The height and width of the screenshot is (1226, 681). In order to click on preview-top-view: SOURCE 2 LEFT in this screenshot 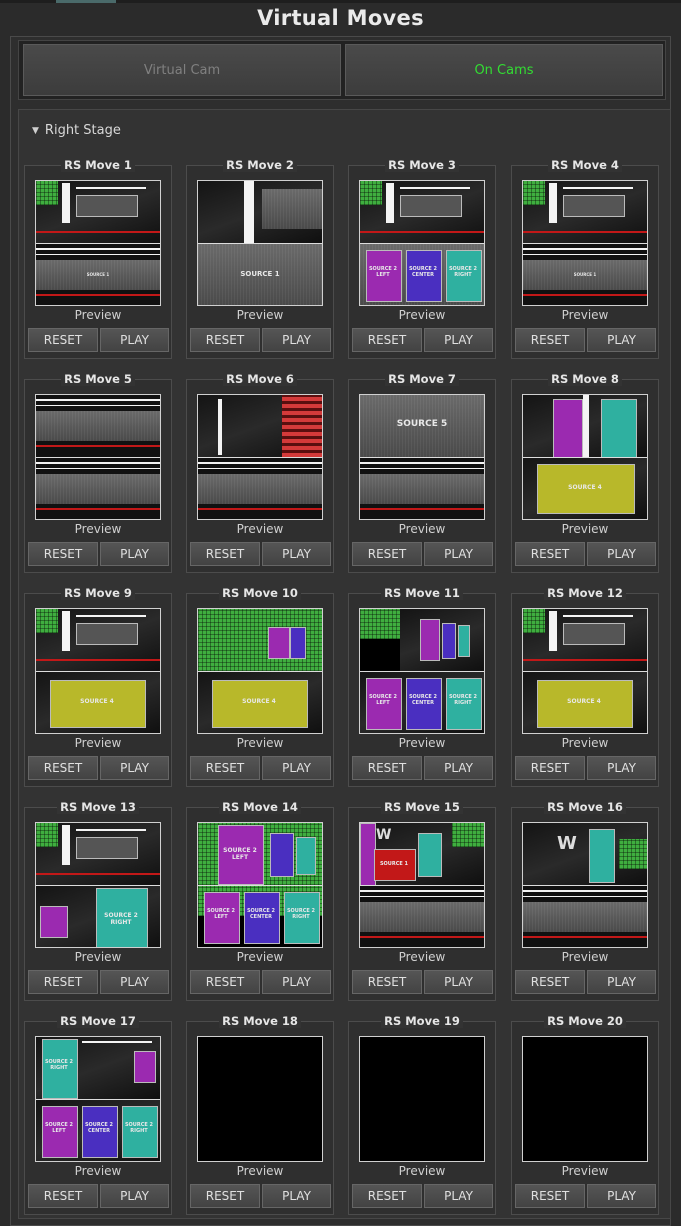, I will do `click(260, 854)`.